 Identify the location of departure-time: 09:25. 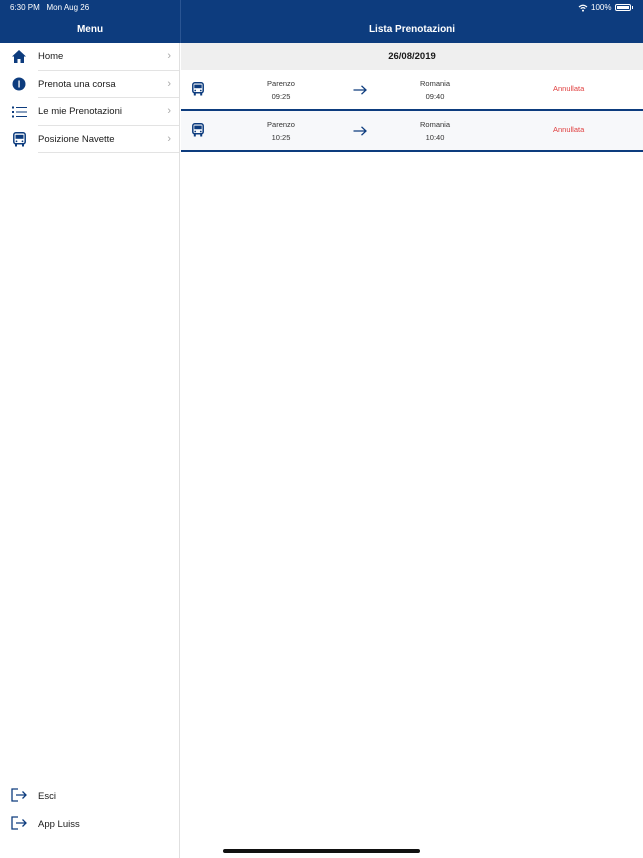
(281, 96).